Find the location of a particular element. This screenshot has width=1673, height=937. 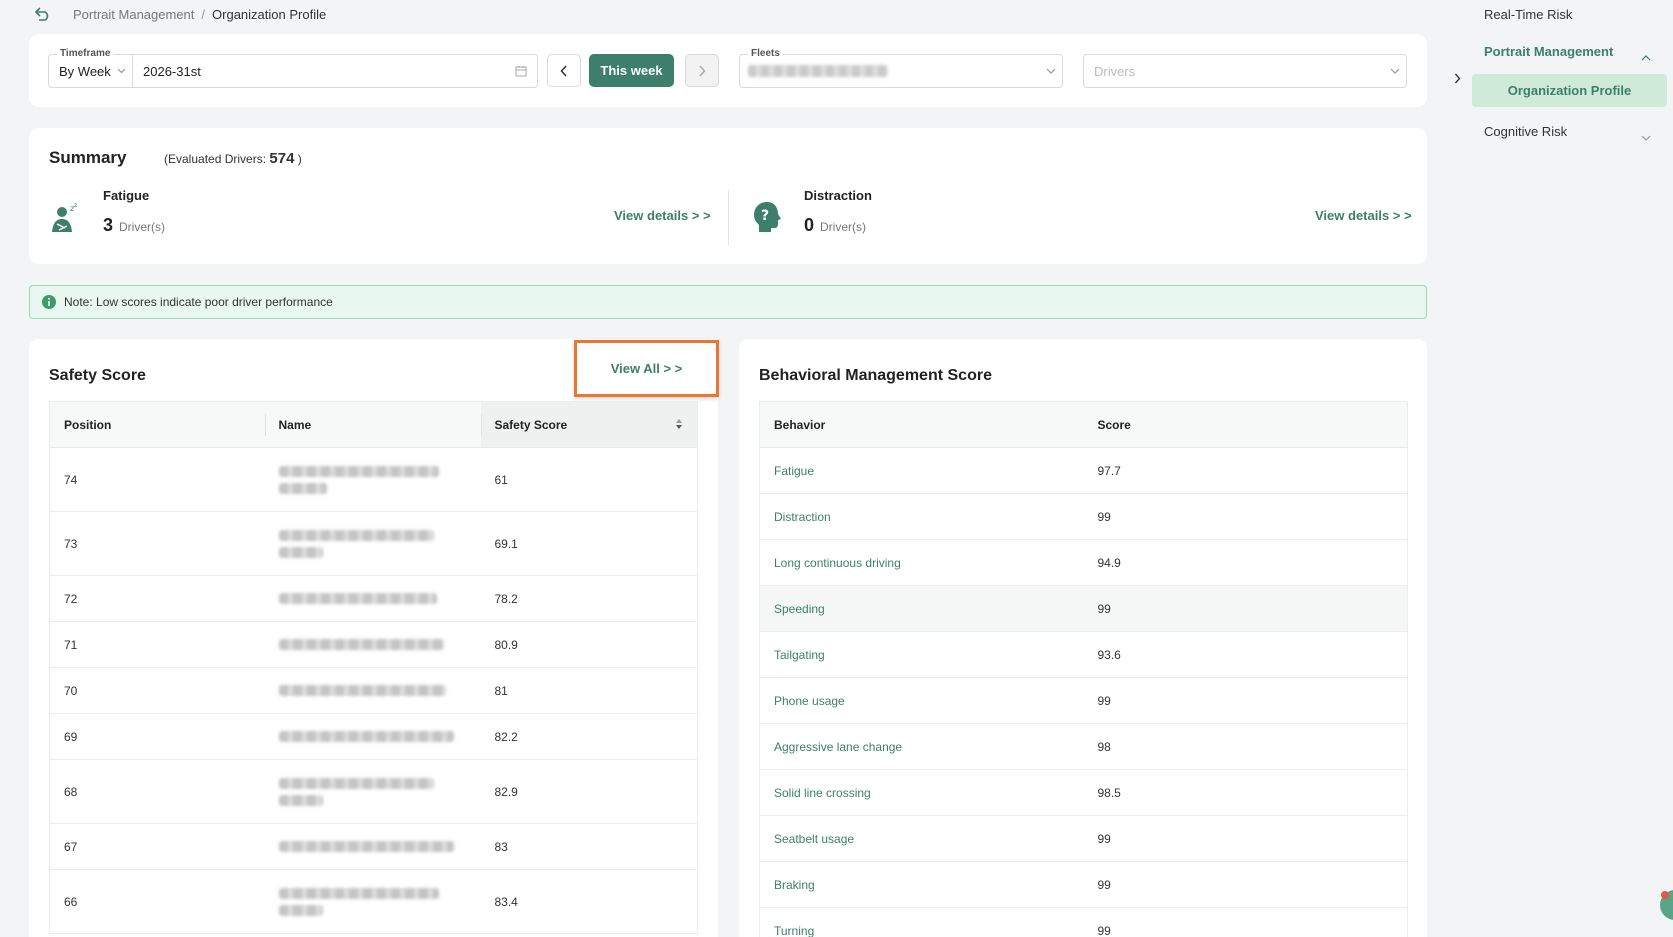

evaluated-suffix: ) is located at coordinates (299, 159).